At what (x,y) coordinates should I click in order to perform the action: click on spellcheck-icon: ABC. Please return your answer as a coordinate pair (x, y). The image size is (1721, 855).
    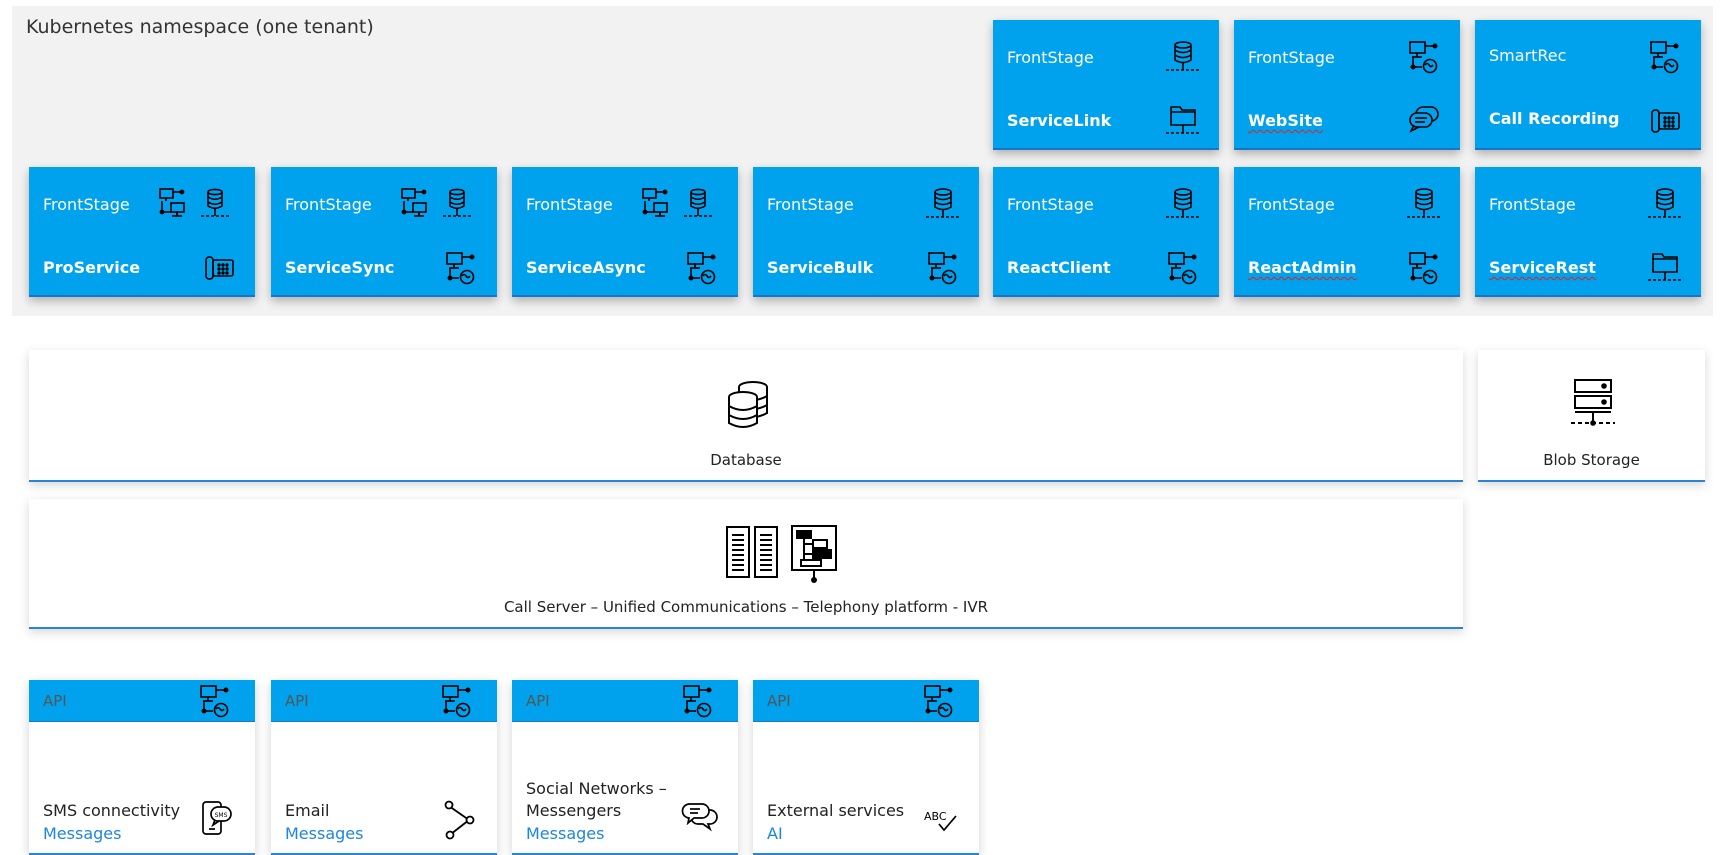
    Looking at the image, I should click on (941, 820).